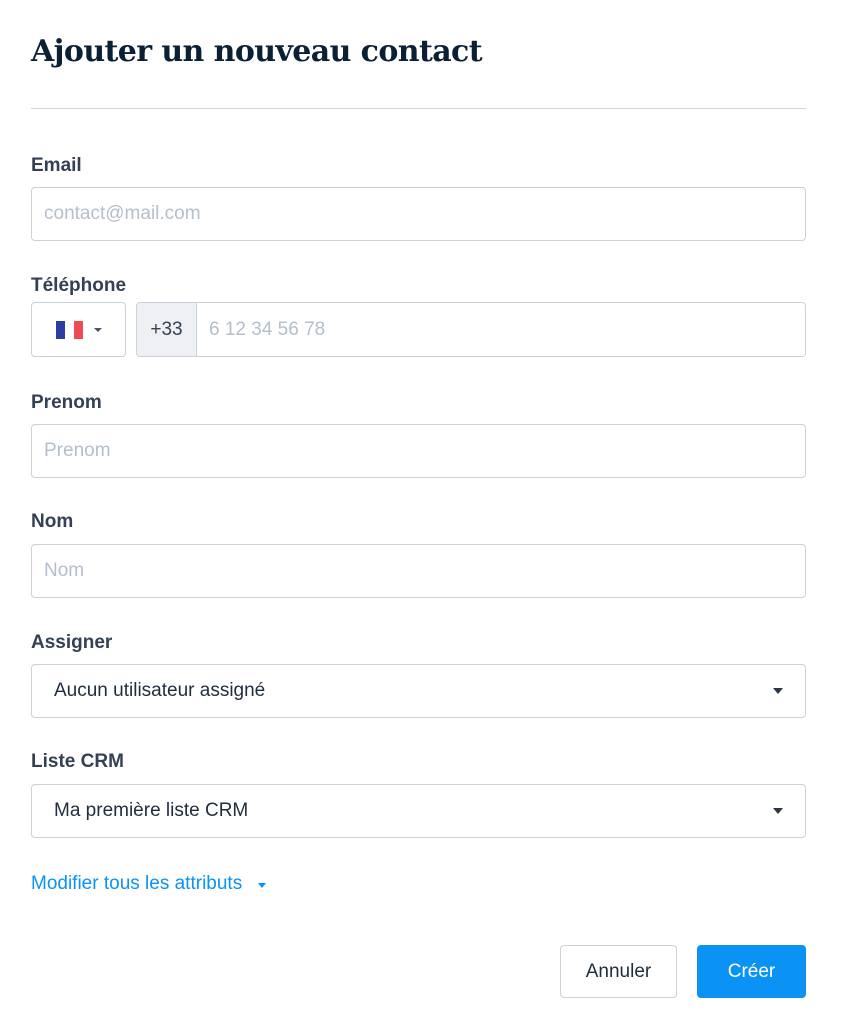 This screenshot has height=1024, width=849. I want to click on email-label: Email, so click(56, 165).